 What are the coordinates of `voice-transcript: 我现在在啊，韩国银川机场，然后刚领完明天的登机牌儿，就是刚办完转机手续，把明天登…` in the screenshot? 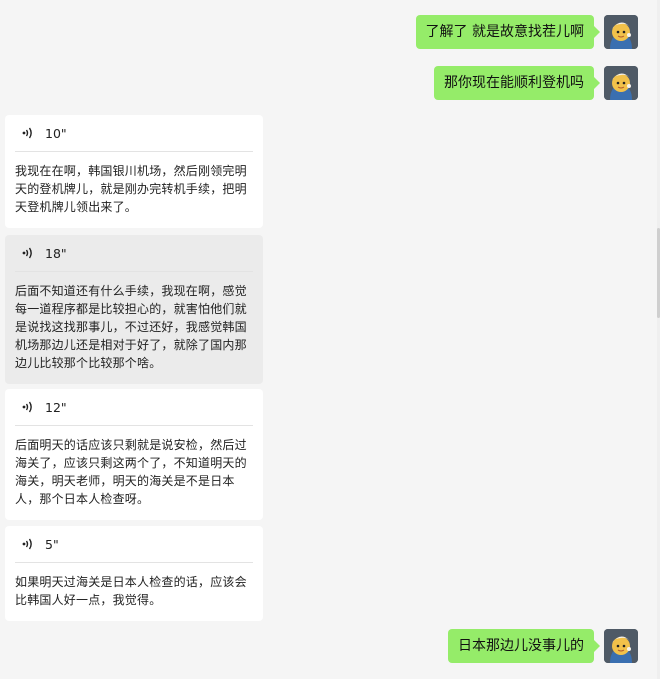 It's located at (131, 189).